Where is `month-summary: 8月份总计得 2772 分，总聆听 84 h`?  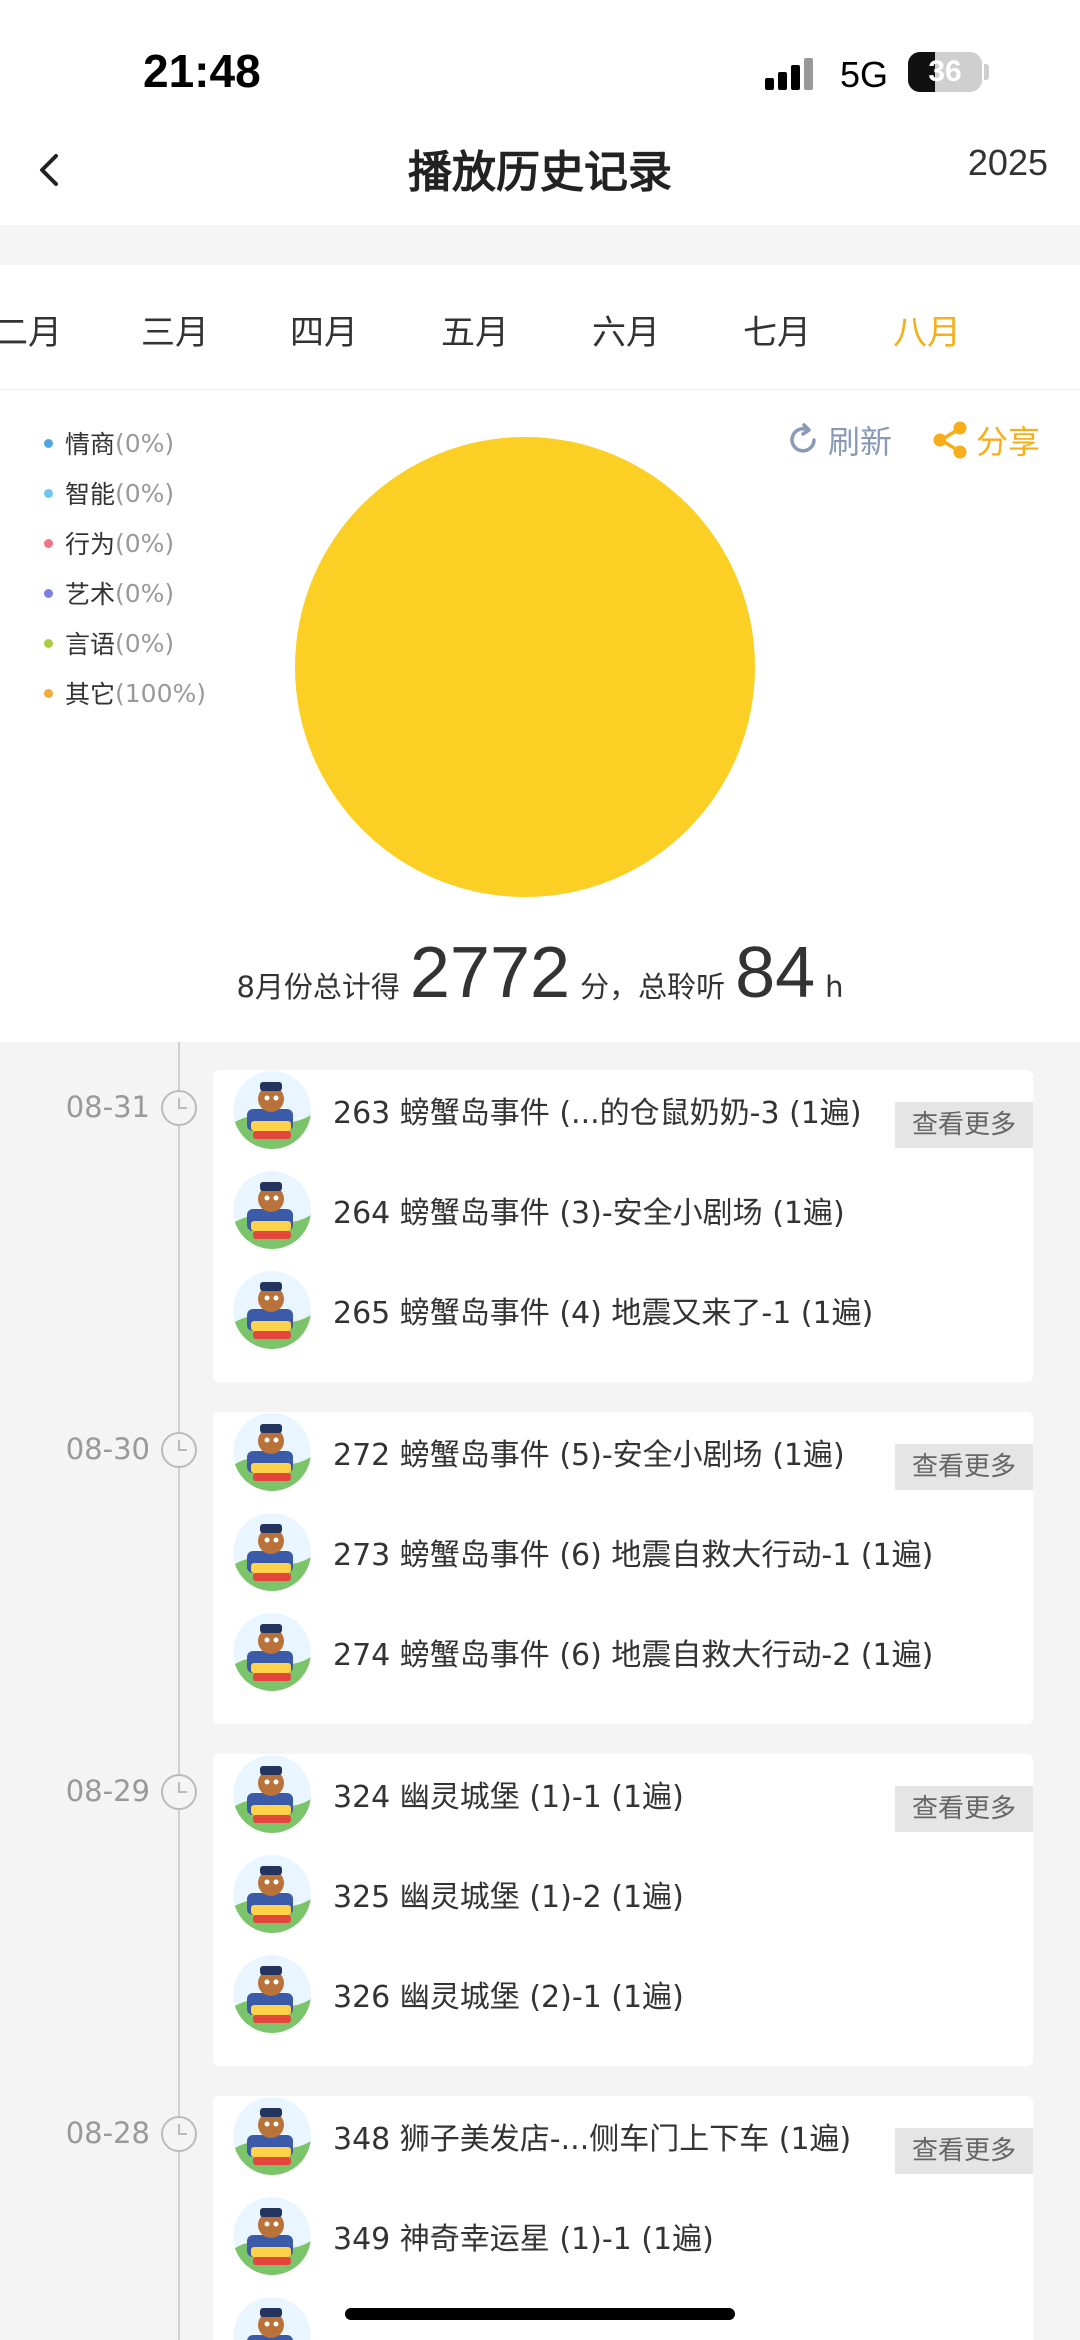
month-summary: 8月份总计得 2772 分，总聆听 84 h is located at coordinates (540, 973).